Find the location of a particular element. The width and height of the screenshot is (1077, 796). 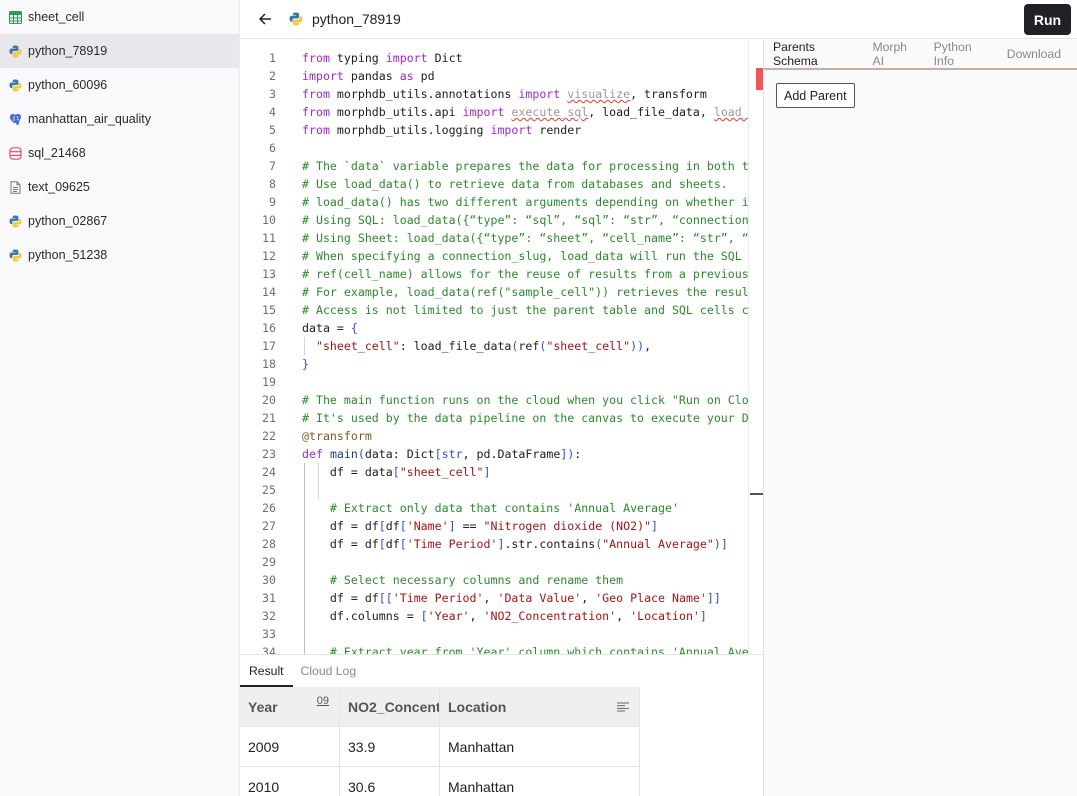

code-line: 25 is located at coordinates (494, 490).